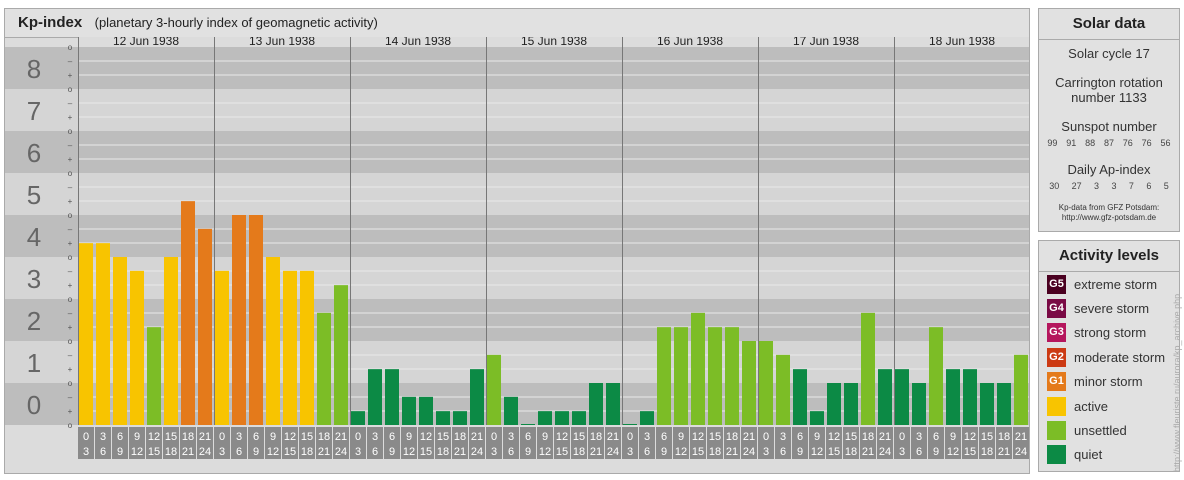 This screenshot has width=1184, height=480. What do you see at coordinates (1116, 284) in the screenshot?
I see `legend-label: extreme storm` at bounding box center [1116, 284].